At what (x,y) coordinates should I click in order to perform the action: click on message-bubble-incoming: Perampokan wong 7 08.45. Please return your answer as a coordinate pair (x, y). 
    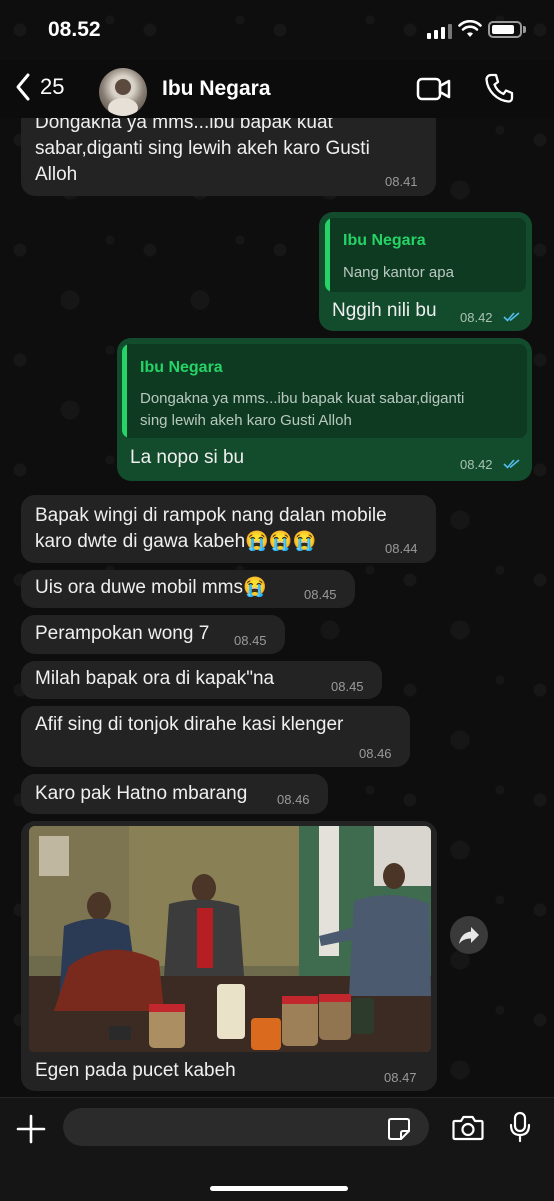
    Looking at the image, I should click on (153, 634).